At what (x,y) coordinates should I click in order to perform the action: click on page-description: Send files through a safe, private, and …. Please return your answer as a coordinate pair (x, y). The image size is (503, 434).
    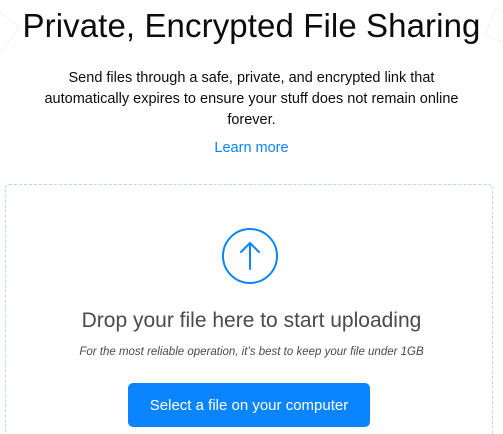
    Looking at the image, I should click on (251, 99).